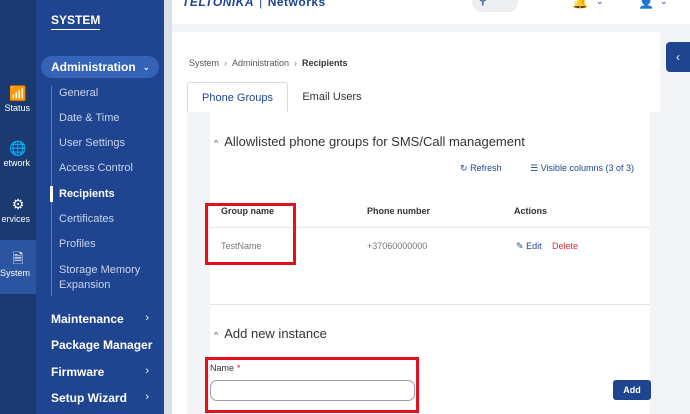 This screenshot has width=690, height=414. I want to click on refresh-button: ↻ Refresh, so click(481, 168).